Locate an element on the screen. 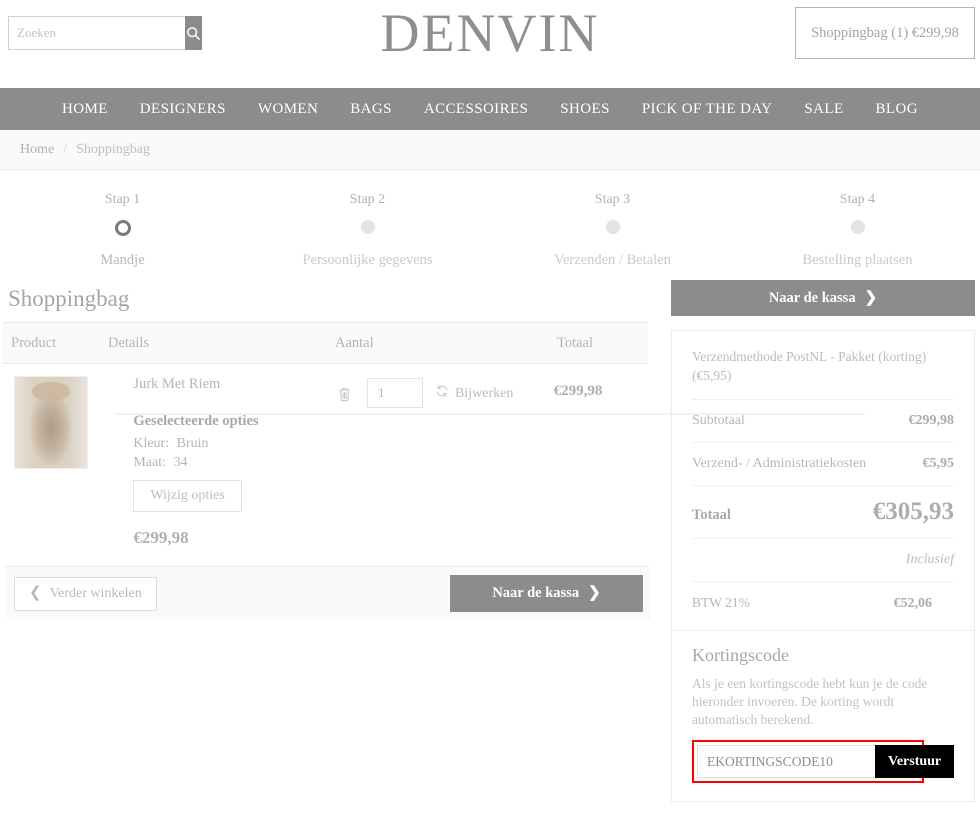 The height and width of the screenshot is (819, 980). product-price: €299,98 is located at coordinates (161, 537).